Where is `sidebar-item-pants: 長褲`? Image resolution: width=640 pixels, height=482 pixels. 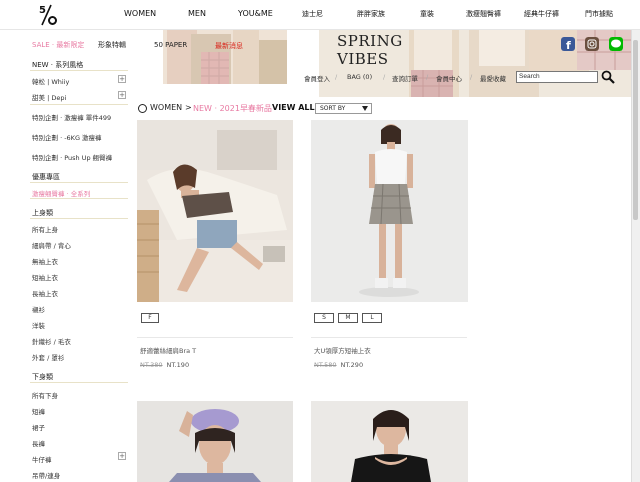
sidebar-item-pants: 長褲 is located at coordinates (82, 443).